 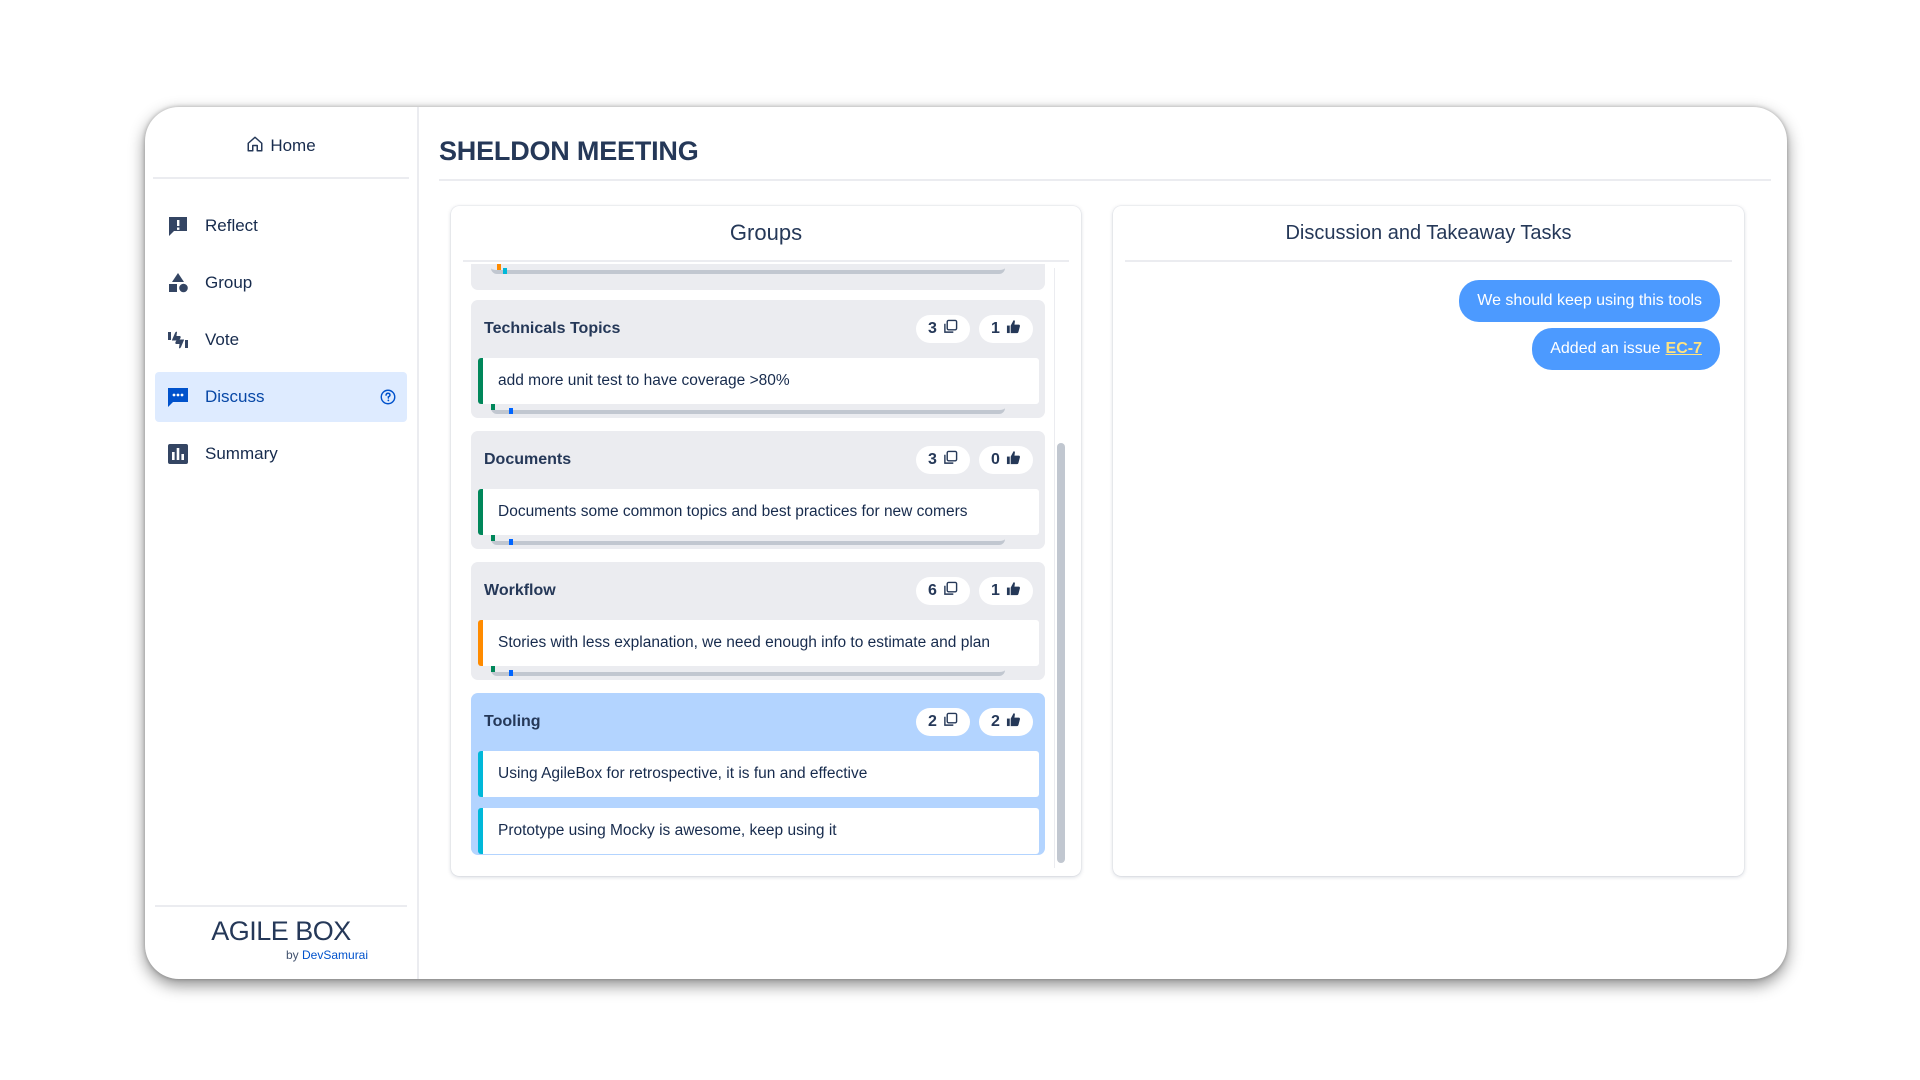 I want to click on reflect-icon, so click(x=178, y=226).